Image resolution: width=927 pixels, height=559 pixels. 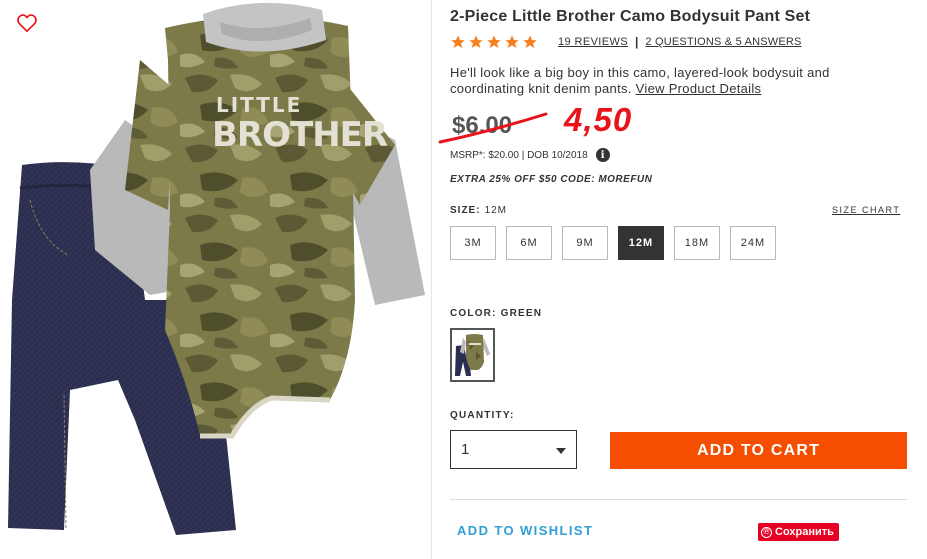 I want to click on pinterest-icon: ℗, so click(x=766, y=532).